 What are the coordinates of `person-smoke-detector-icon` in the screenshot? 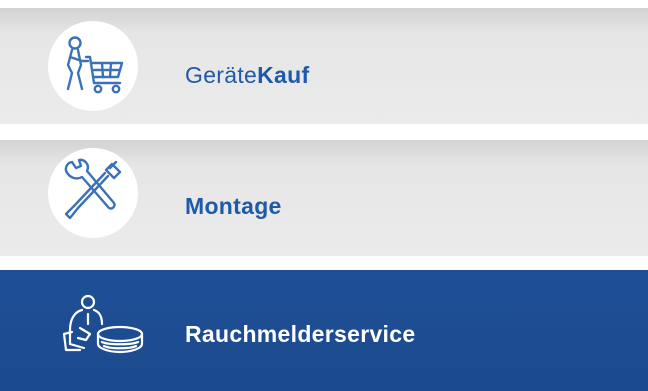 It's located at (103, 324).